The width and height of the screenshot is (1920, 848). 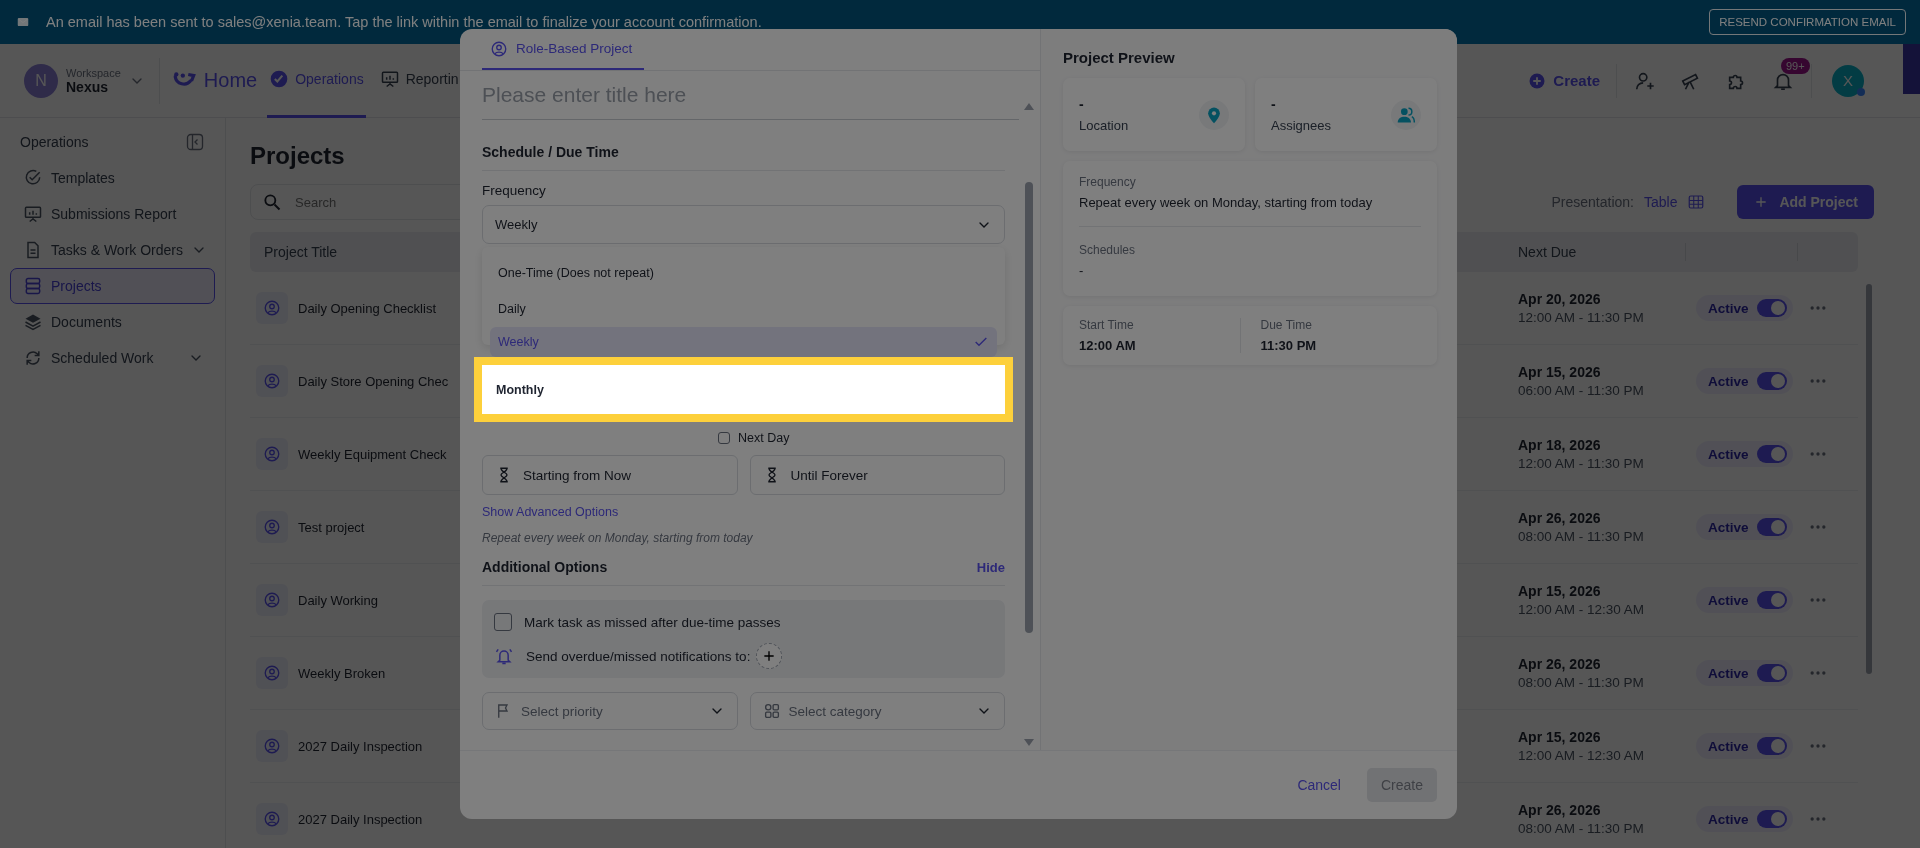 I want to click on cancel-button: Cancel, so click(x=1319, y=785).